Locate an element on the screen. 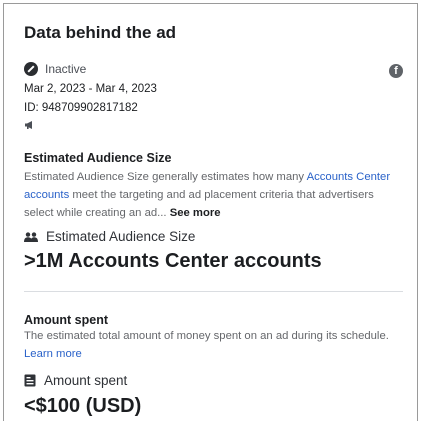 This screenshot has width=422, height=421. spend-label: Amount spent is located at coordinates (86, 380).